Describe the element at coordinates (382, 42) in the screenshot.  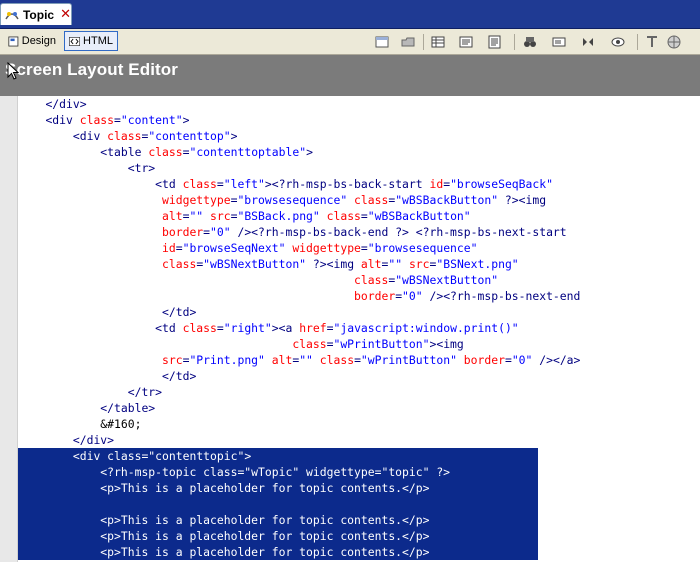
I see `frame-icon` at that location.